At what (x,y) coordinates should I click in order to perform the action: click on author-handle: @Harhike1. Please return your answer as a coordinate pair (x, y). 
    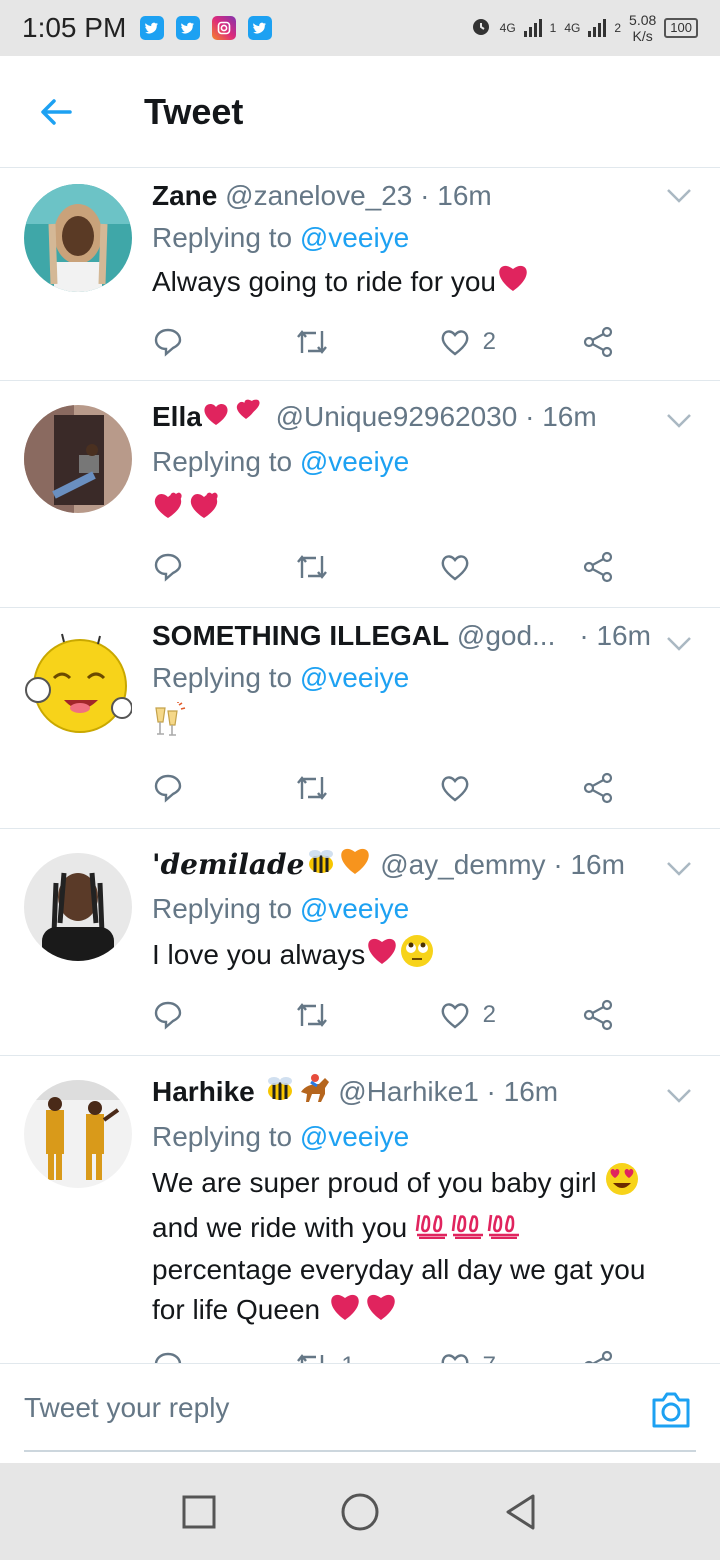
    Looking at the image, I should click on (408, 1091).